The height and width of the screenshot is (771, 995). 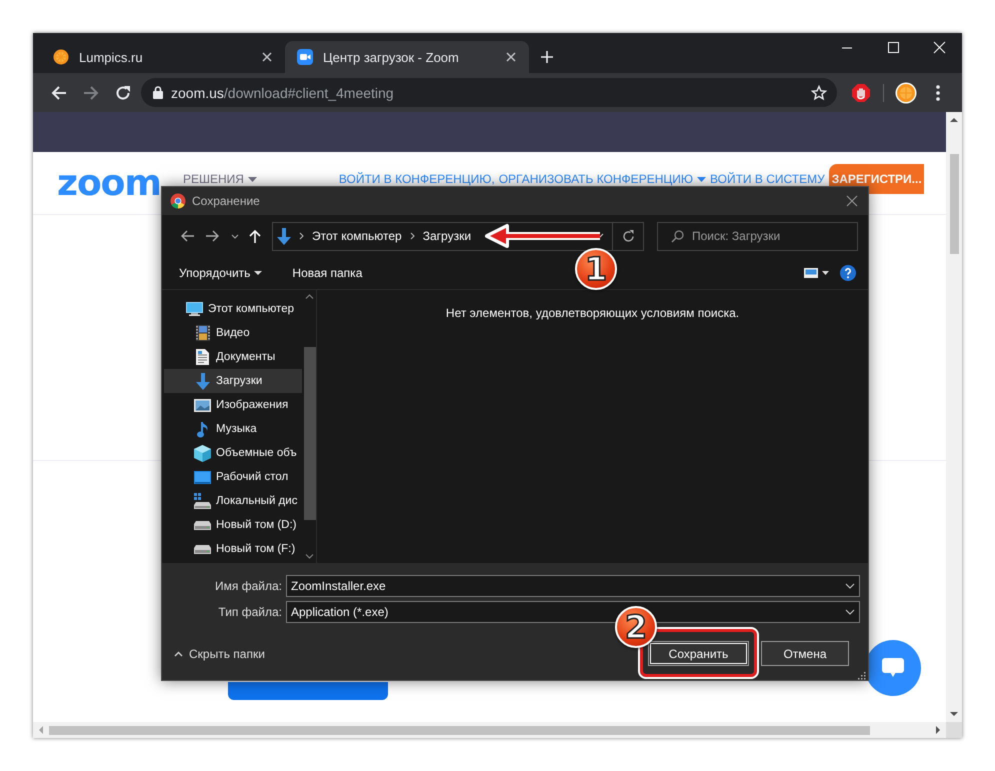 What do you see at coordinates (547, 57) in the screenshot?
I see `new-tab-icon` at bounding box center [547, 57].